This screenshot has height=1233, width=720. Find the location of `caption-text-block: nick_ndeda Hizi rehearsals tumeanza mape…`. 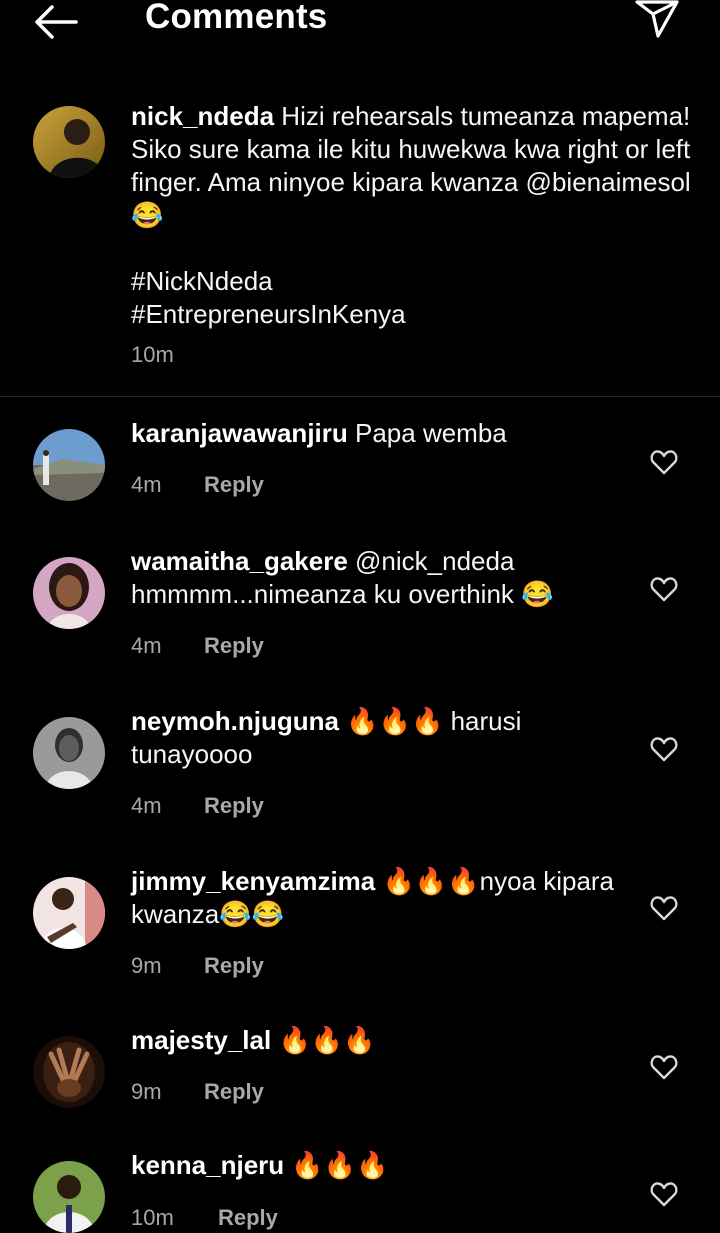

caption-text-block: nick_ndeda Hizi rehearsals tumeanza mape… is located at coordinates (411, 215).